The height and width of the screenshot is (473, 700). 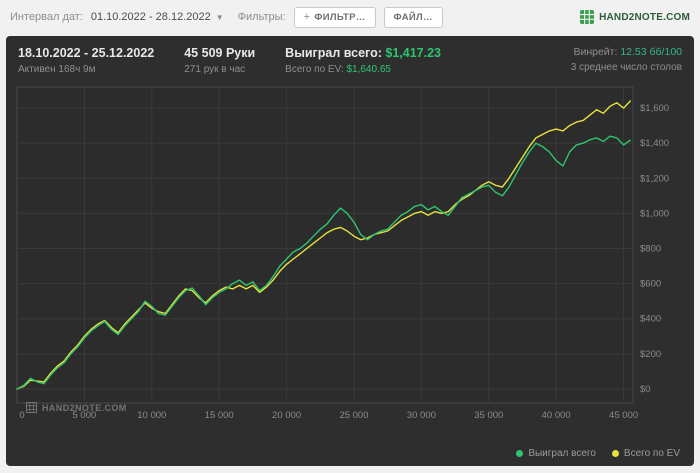 What do you see at coordinates (307, 17) in the screenshot?
I see `plus-icon: +` at bounding box center [307, 17].